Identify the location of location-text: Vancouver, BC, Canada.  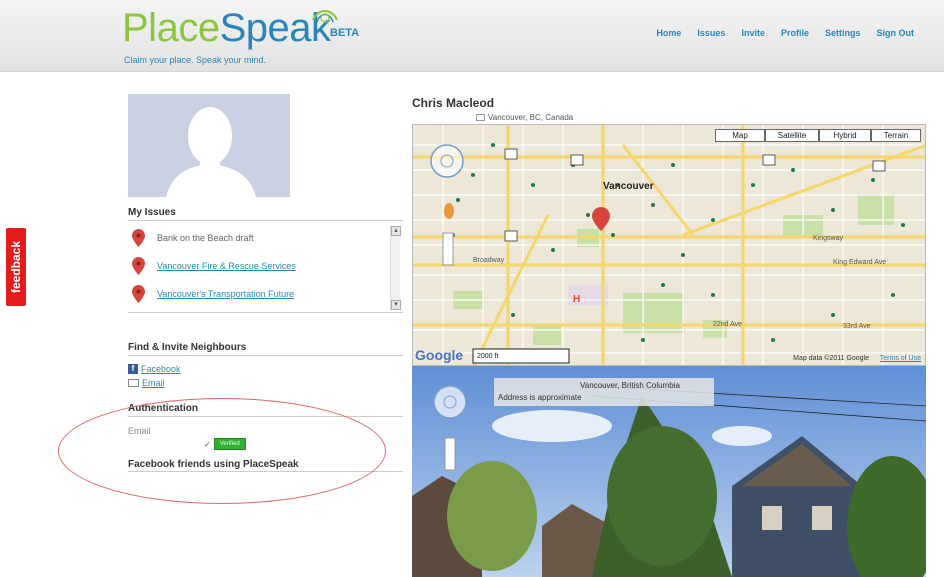
(531, 117).